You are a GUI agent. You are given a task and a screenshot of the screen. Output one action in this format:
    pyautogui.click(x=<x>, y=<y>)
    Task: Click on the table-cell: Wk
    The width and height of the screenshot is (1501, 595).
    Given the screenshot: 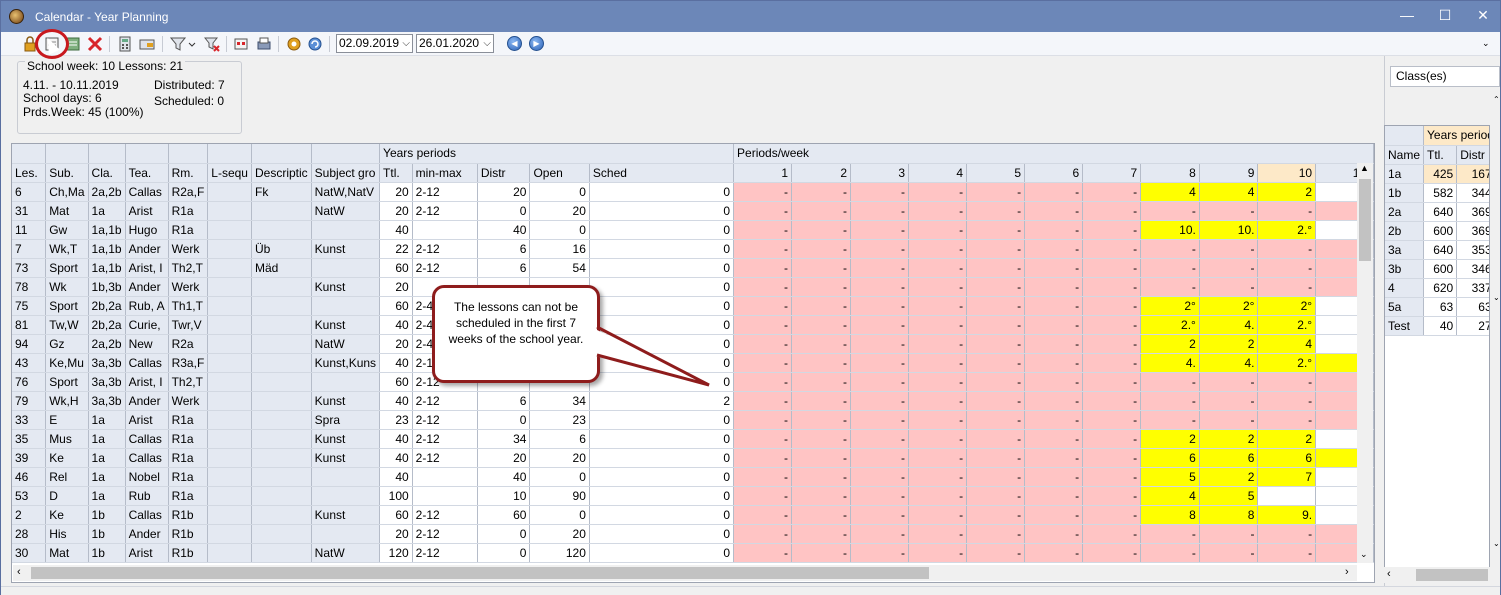 What is the action you would take?
    pyautogui.click(x=67, y=287)
    